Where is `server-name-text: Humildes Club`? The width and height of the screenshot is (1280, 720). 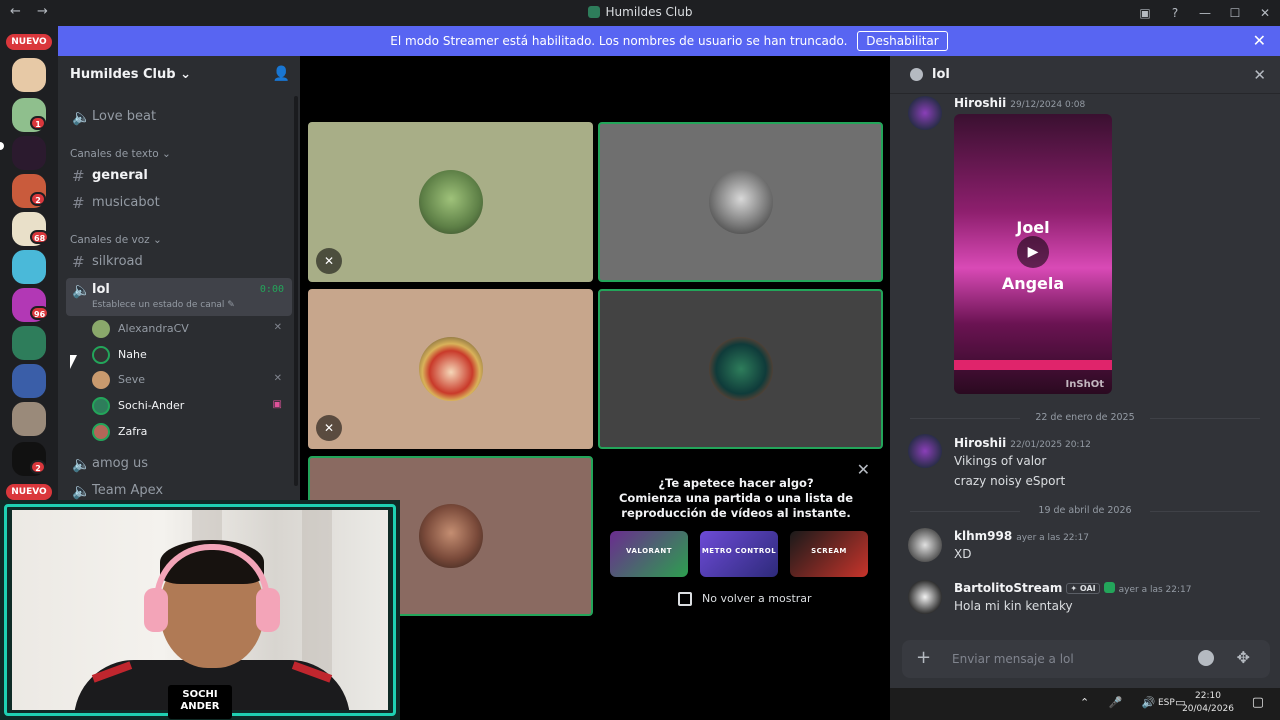
server-name-text: Humildes Club is located at coordinates (123, 74).